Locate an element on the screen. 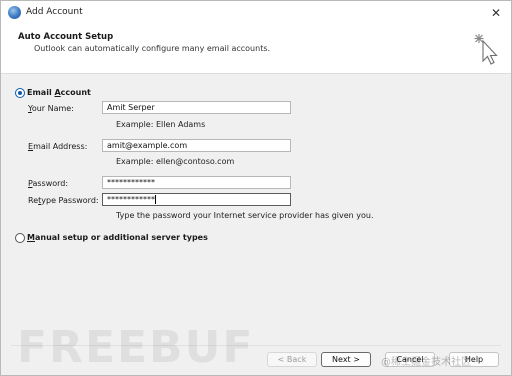  retype-password-value: ************ is located at coordinates (131, 199).